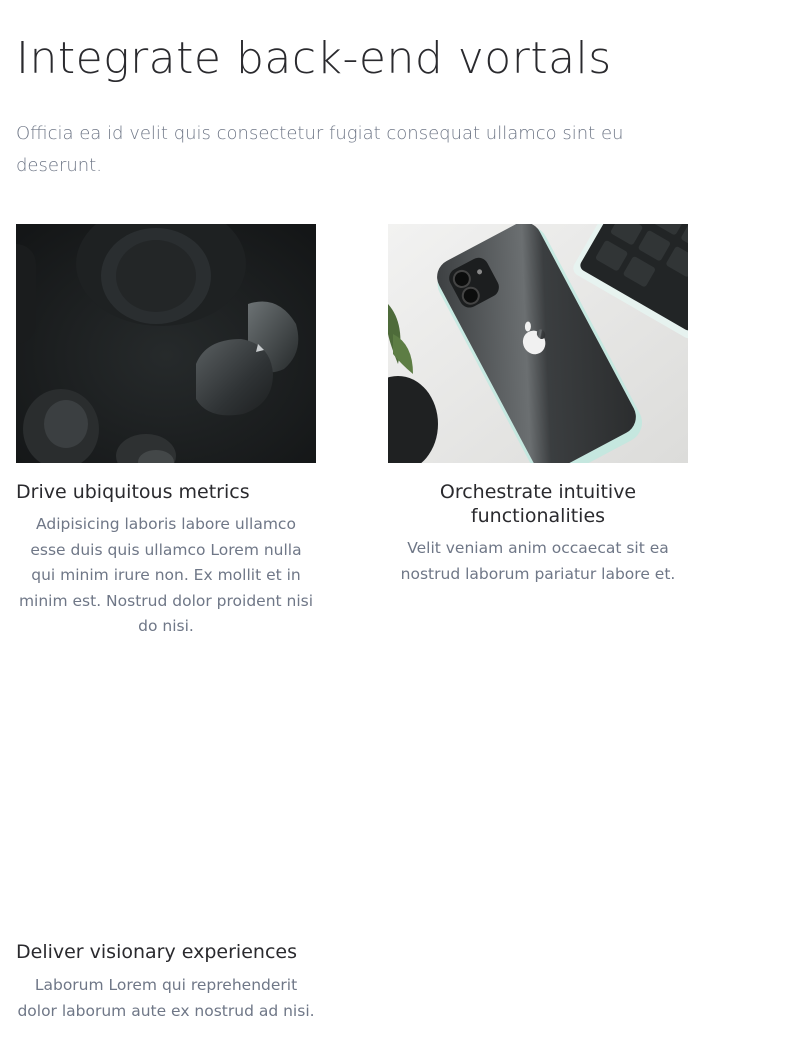  I want to click on card-title: Orchestrate intuitive functionalities, so click(538, 504).